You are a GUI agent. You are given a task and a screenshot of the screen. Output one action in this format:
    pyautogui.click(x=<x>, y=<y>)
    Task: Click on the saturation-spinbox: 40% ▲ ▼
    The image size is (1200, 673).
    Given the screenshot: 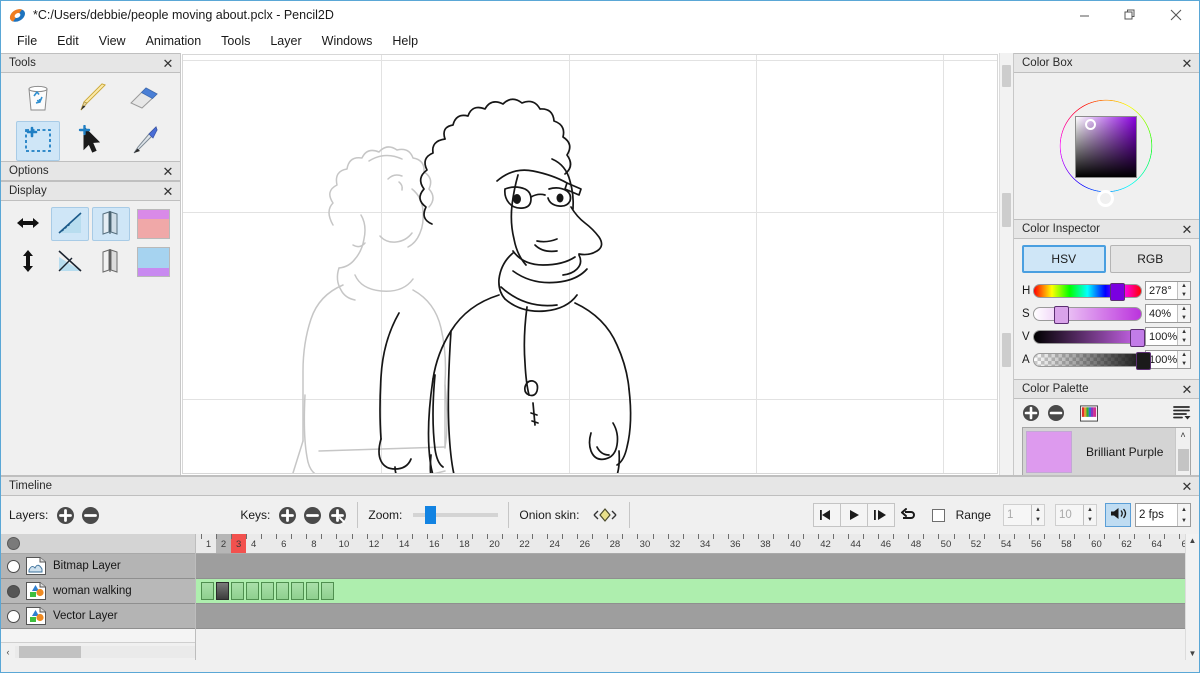 What is the action you would take?
    pyautogui.click(x=1168, y=313)
    